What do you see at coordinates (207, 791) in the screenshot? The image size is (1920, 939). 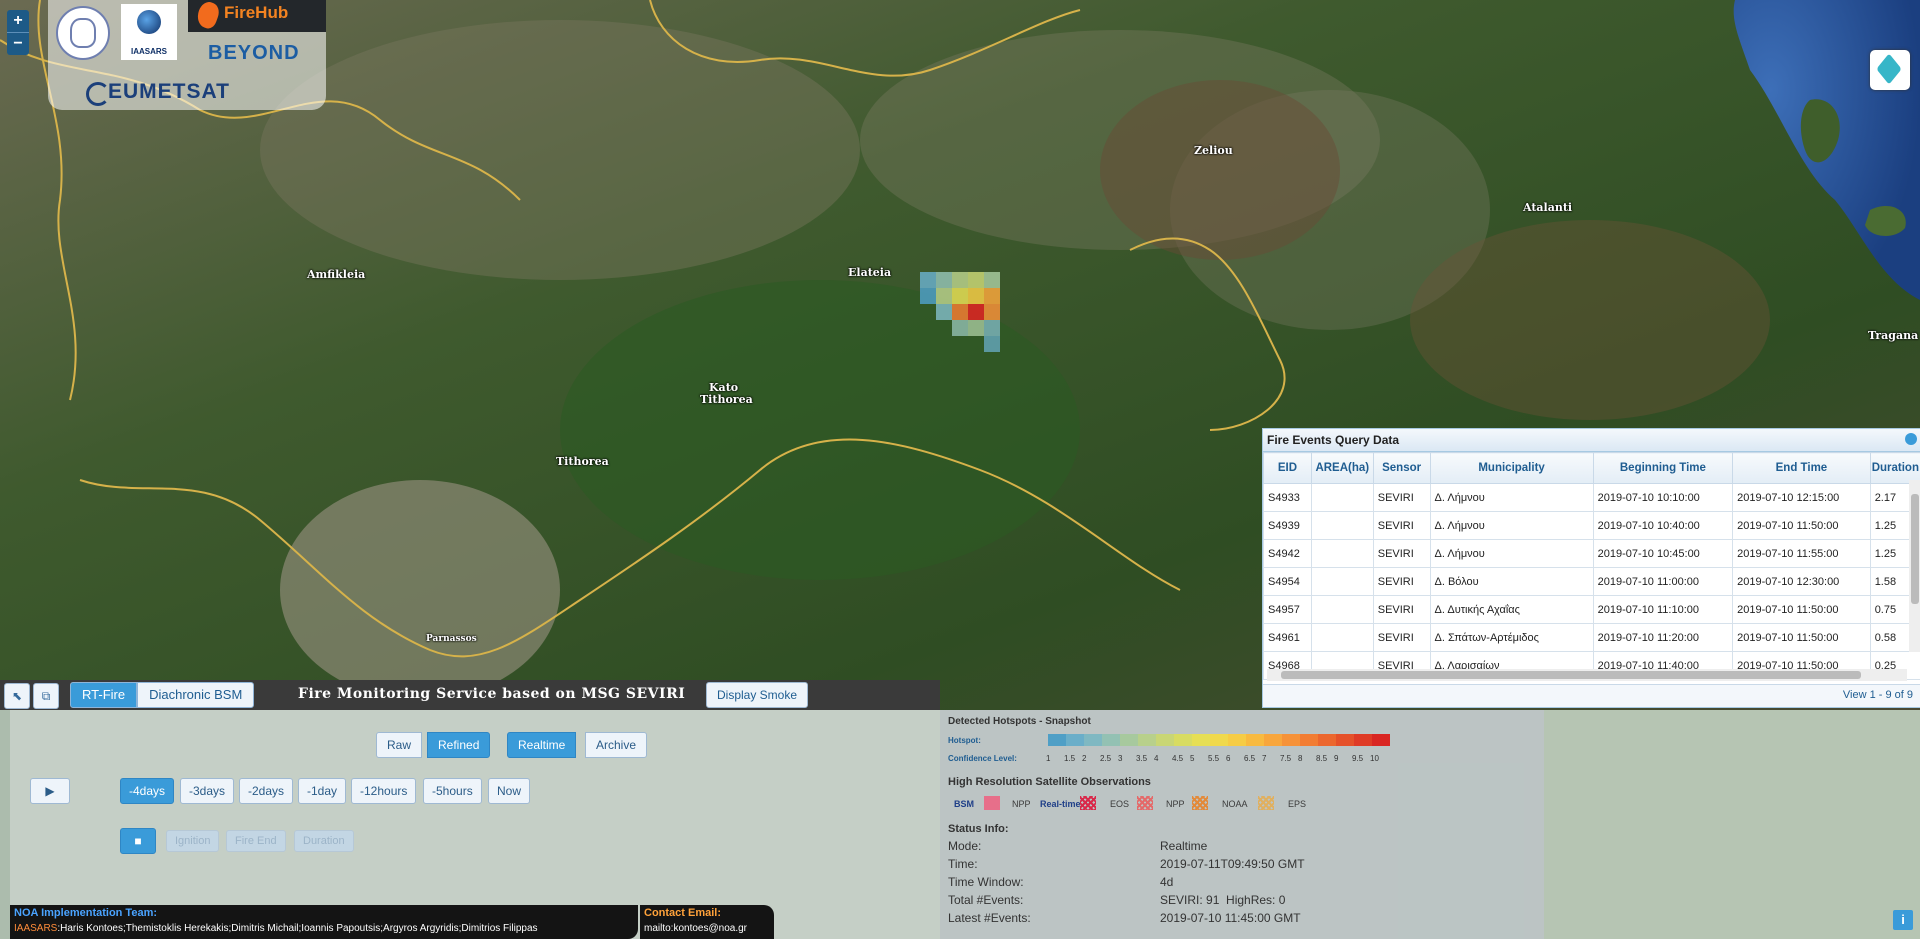 I see `window-3days-button: -3days` at bounding box center [207, 791].